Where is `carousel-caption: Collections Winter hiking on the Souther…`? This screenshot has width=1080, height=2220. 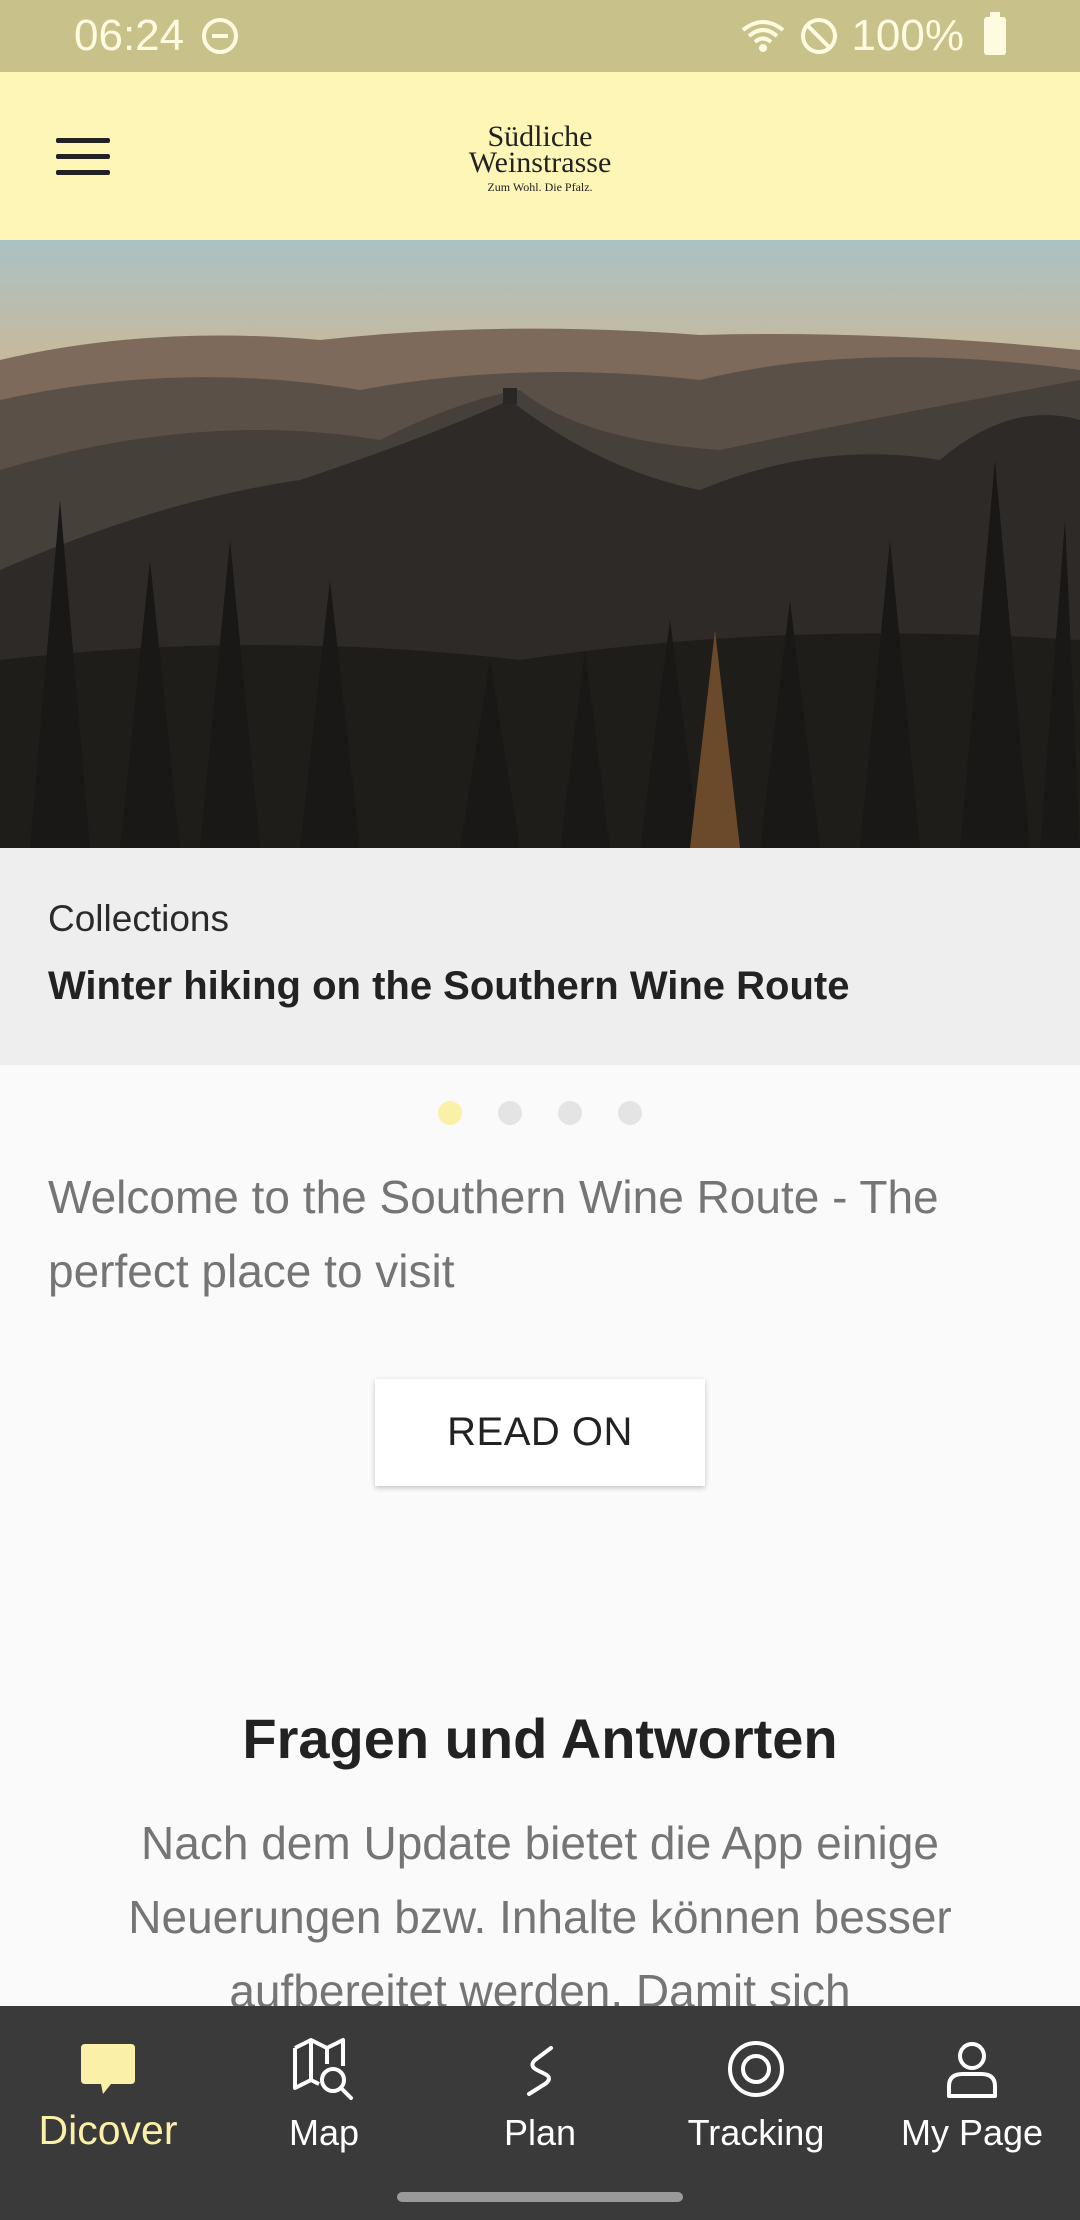
carousel-caption: Collections Winter hiking on the Souther… is located at coordinates (540, 956).